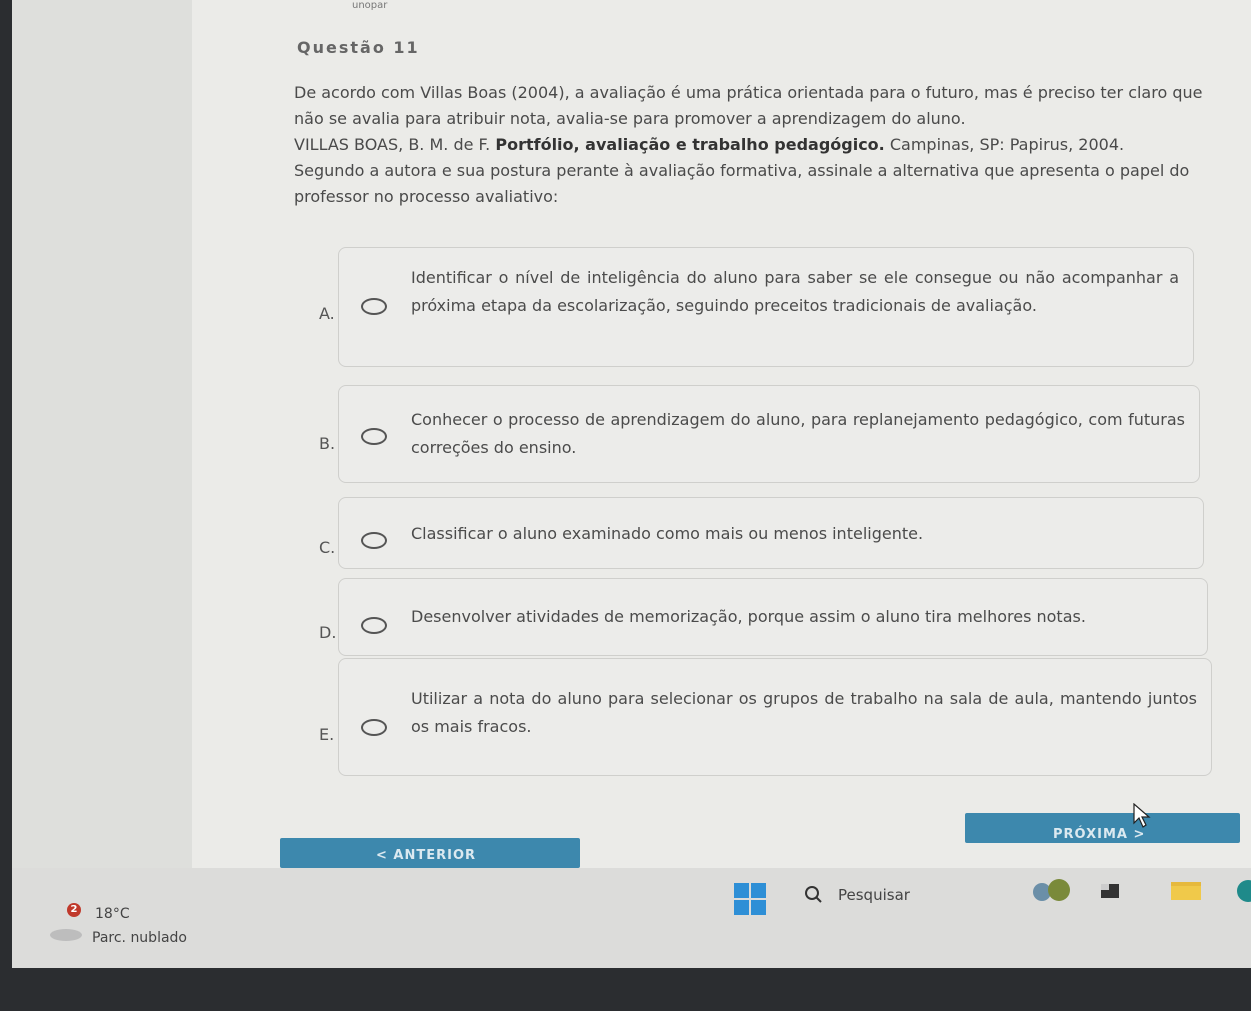 The width and height of the screenshot is (1251, 1011). Describe the element at coordinates (426, 855) in the screenshot. I see `previous-button-label: < ANTERIOR` at that location.